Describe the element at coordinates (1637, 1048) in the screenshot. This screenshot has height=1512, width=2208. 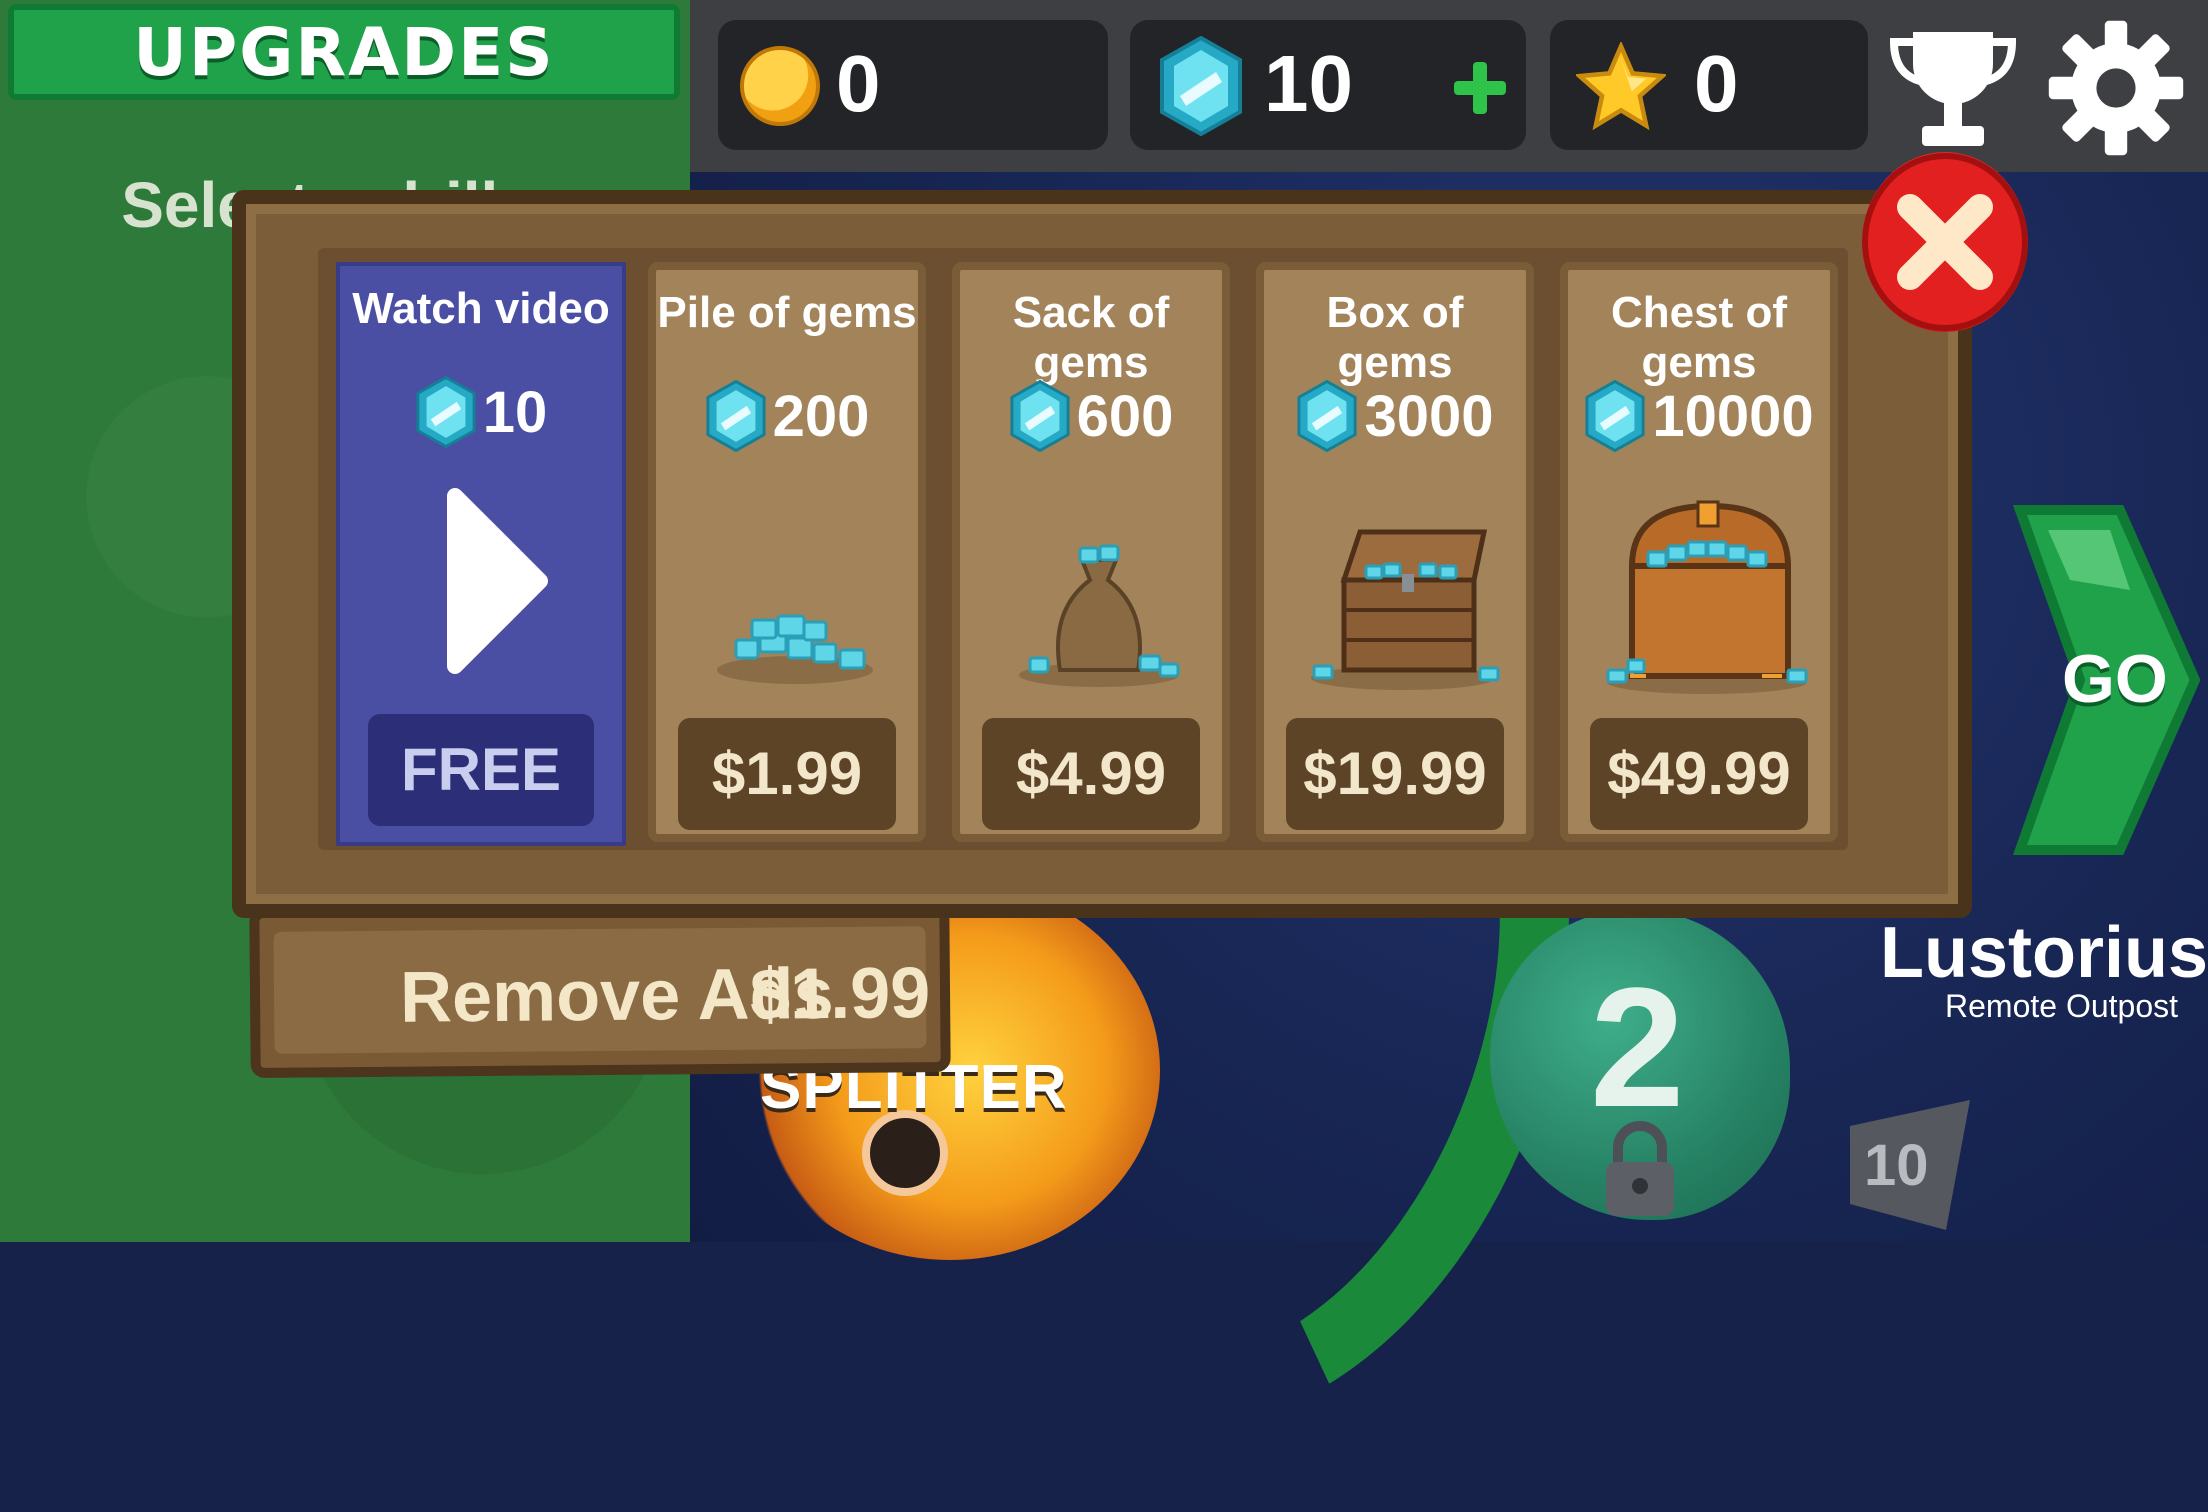
I see `planet-number: 2` at that location.